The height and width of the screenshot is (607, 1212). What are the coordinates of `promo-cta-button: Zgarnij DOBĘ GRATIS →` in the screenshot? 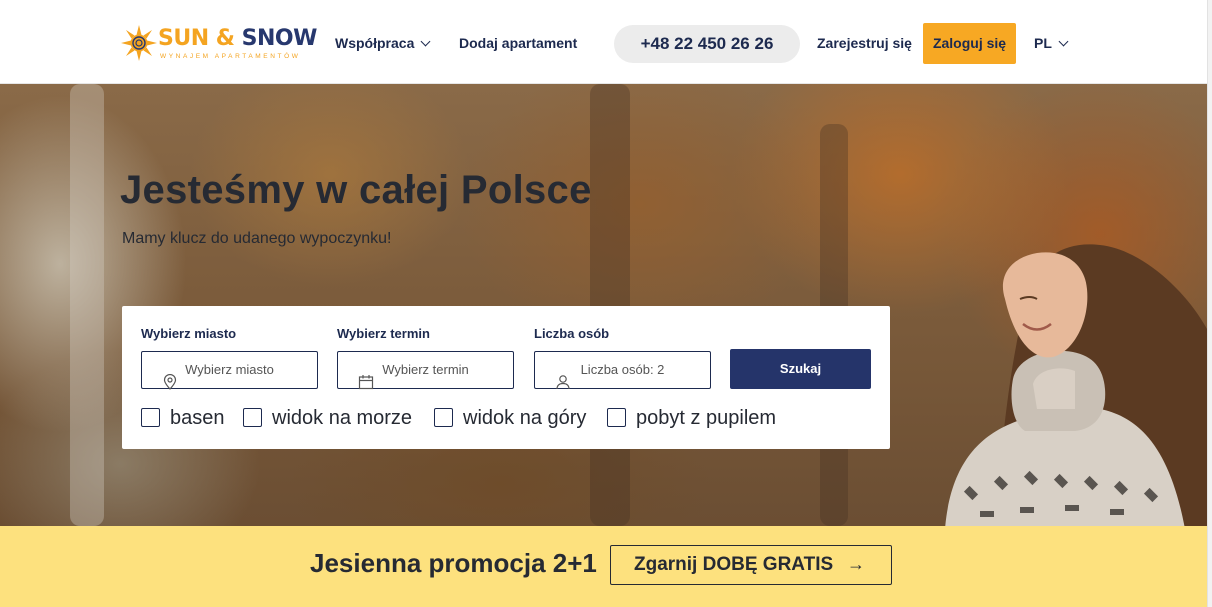 It's located at (751, 565).